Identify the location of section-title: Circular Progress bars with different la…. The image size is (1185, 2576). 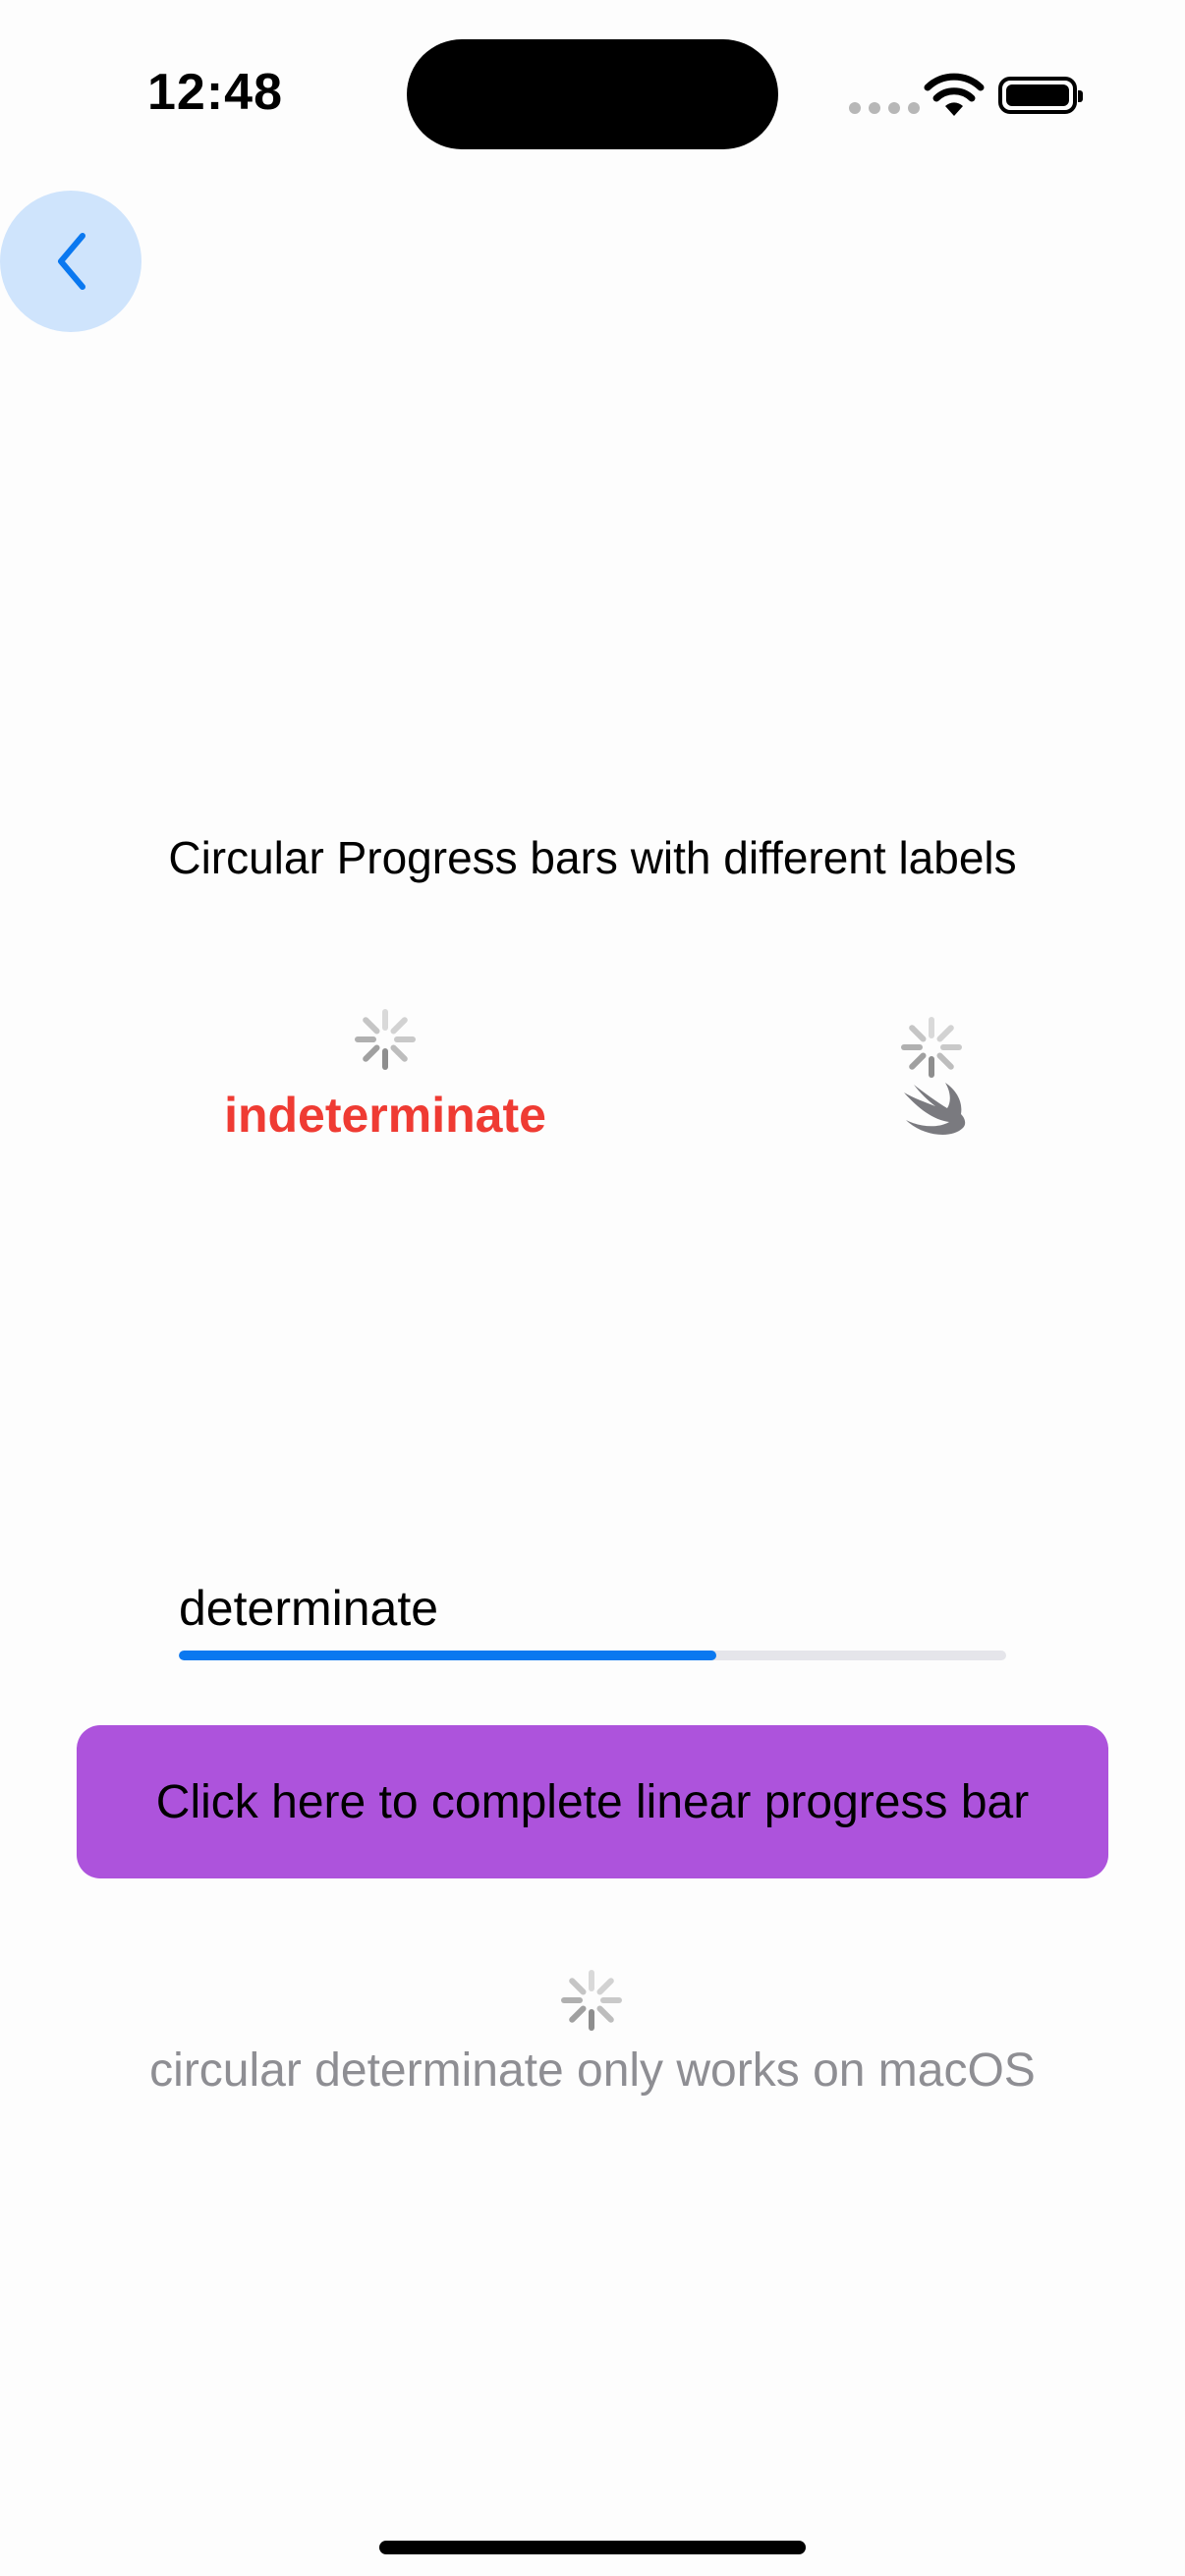
(592, 857).